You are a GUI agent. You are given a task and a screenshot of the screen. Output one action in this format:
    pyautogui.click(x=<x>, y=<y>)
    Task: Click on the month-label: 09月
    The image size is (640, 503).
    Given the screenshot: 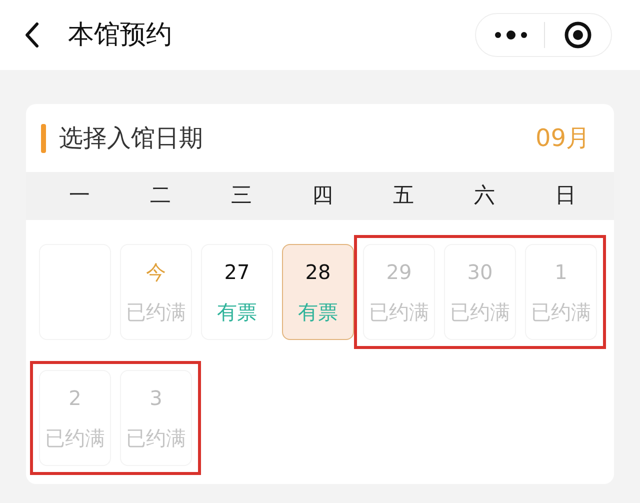 What is the action you would take?
    pyautogui.click(x=562, y=138)
    